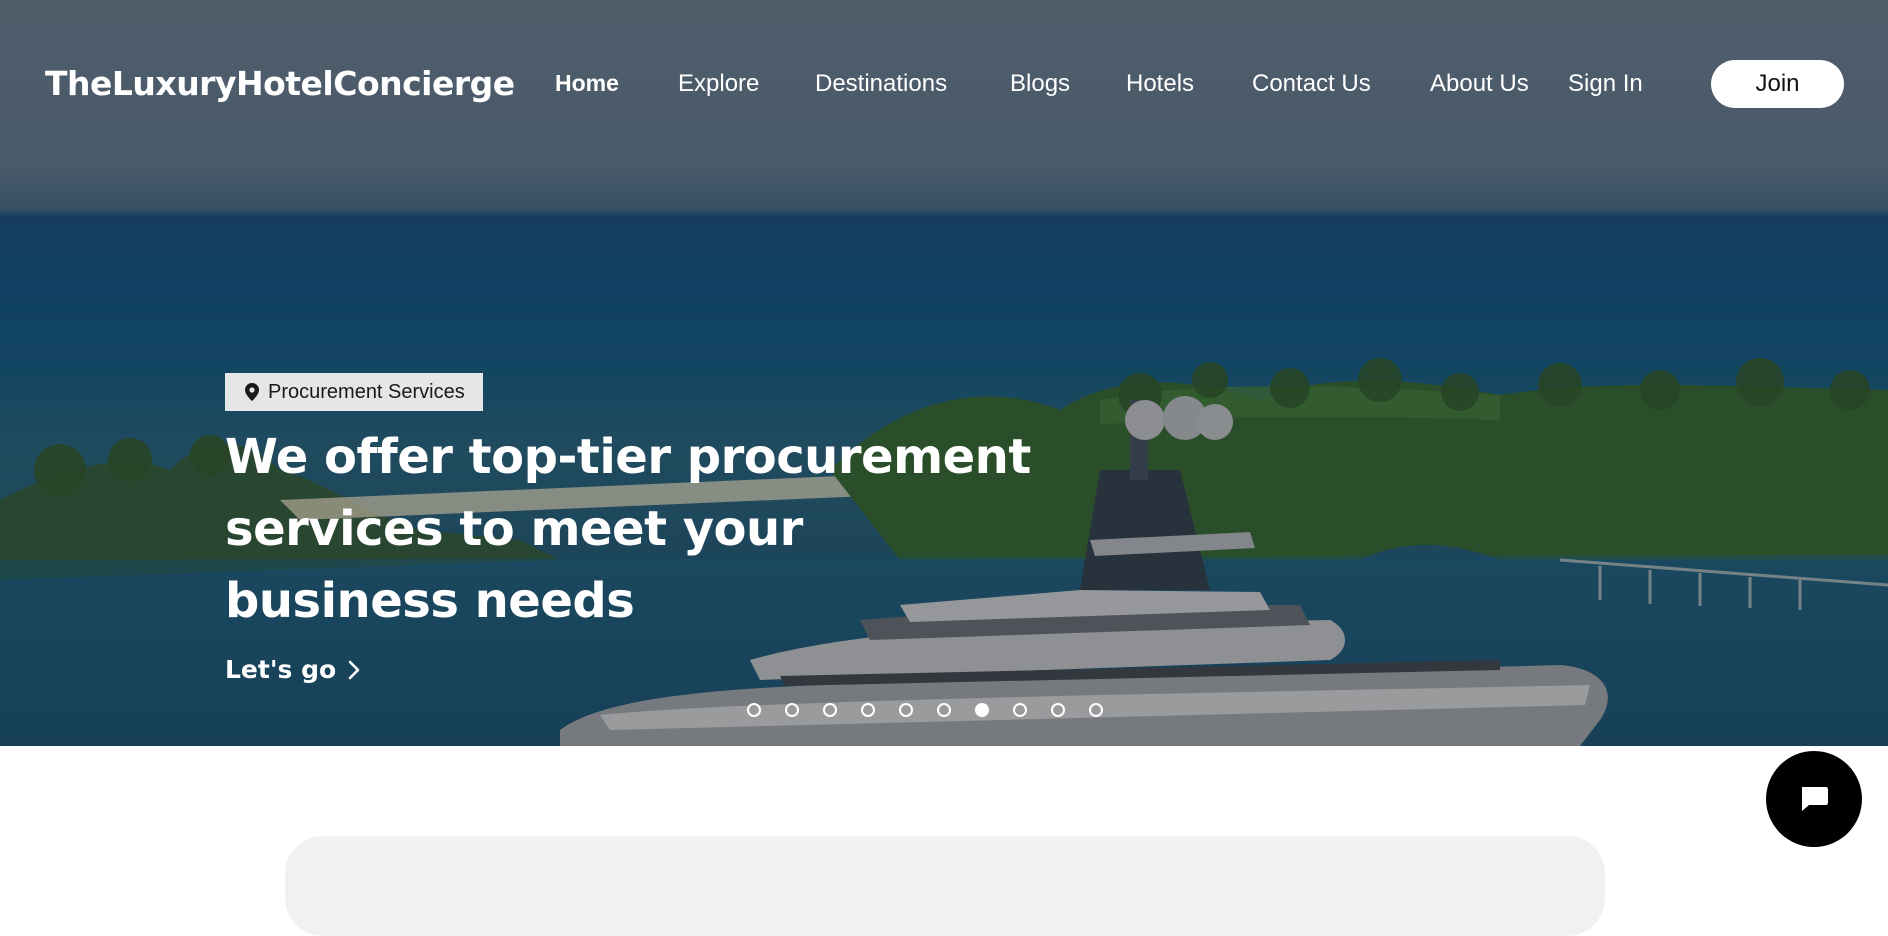 The height and width of the screenshot is (936, 1888). Describe the element at coordinates (945, 886) in the screenshot. I see `content-card` at that location.